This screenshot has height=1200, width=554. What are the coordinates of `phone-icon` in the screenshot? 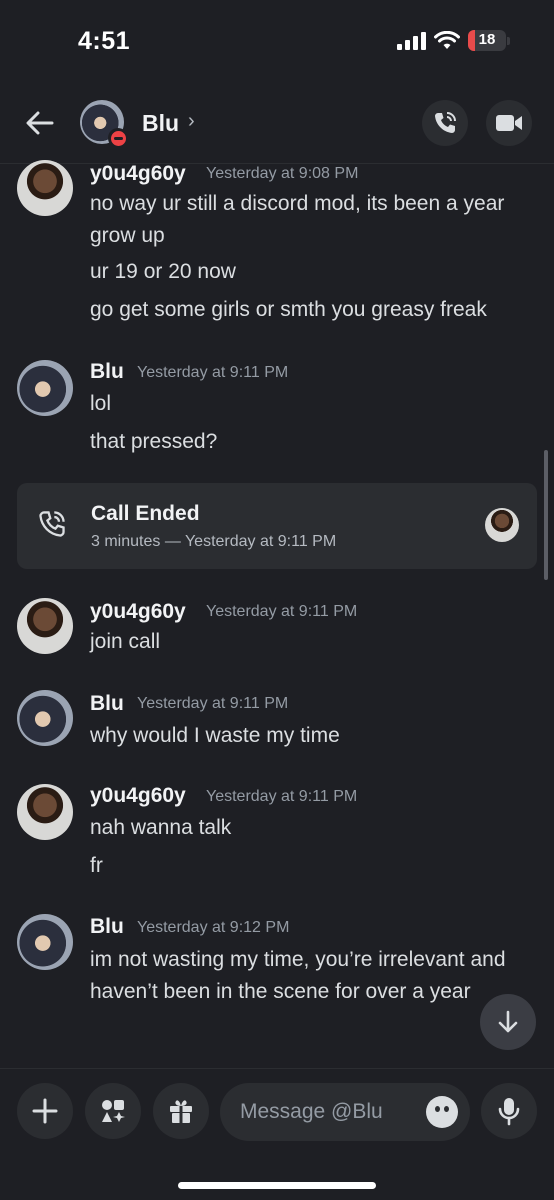 It's located at (445, 122).